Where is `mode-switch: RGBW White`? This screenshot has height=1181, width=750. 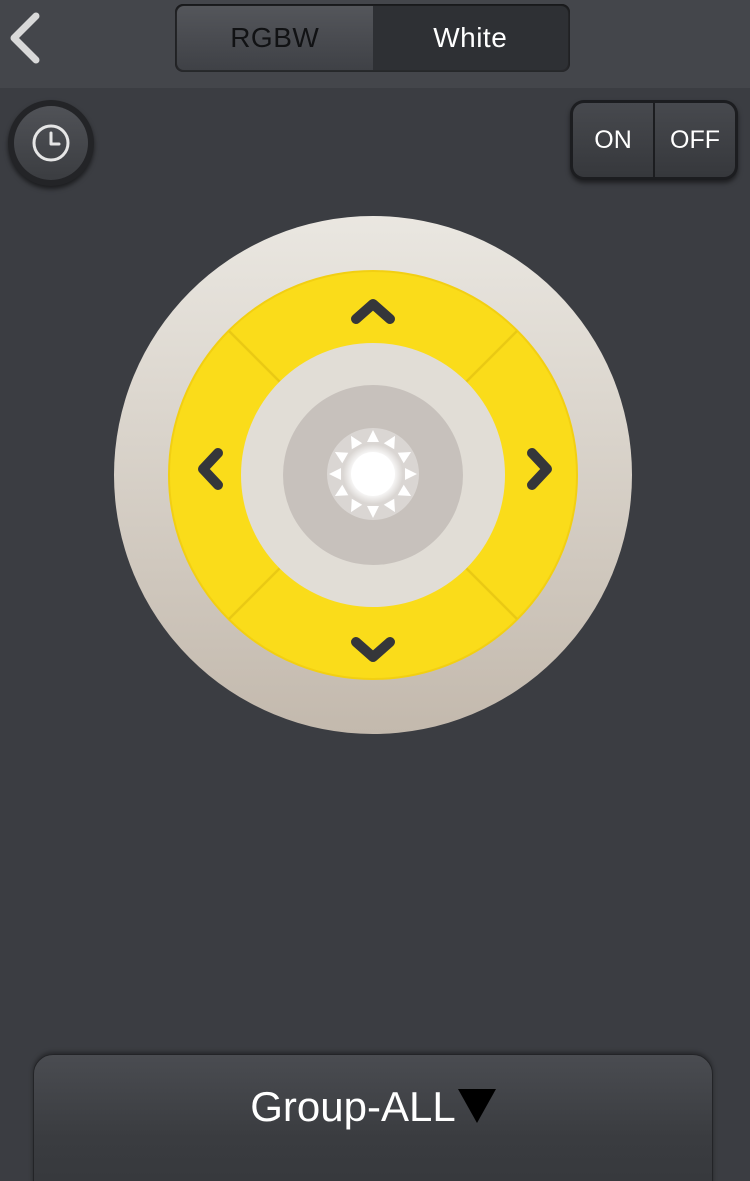 mode-switch: RGBW White is located at coordinates (372, 38).